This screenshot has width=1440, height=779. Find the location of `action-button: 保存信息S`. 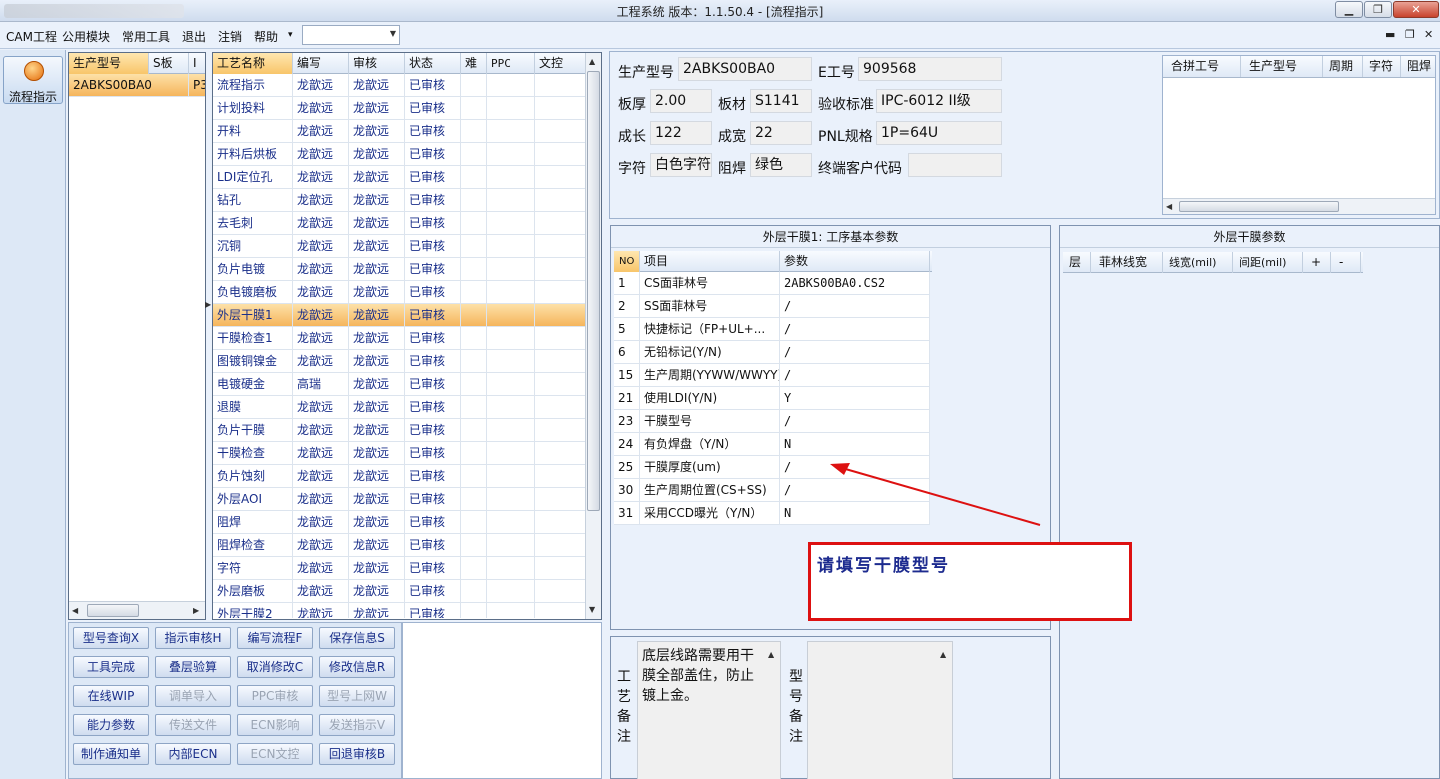

action-button: 保存信息S is located at coordinates (357, 638).